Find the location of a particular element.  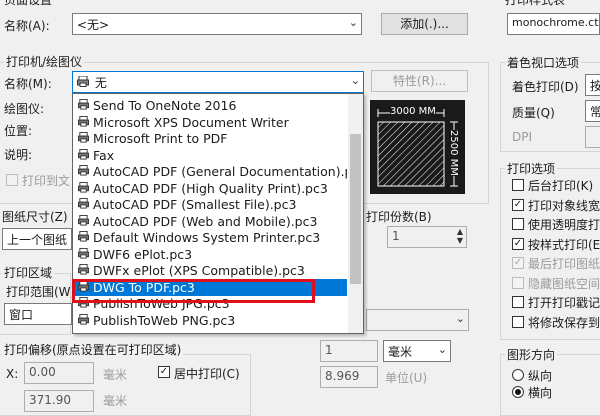

printer-option-label: Microsoft Print to PDF is located at coordinates (160, 138).